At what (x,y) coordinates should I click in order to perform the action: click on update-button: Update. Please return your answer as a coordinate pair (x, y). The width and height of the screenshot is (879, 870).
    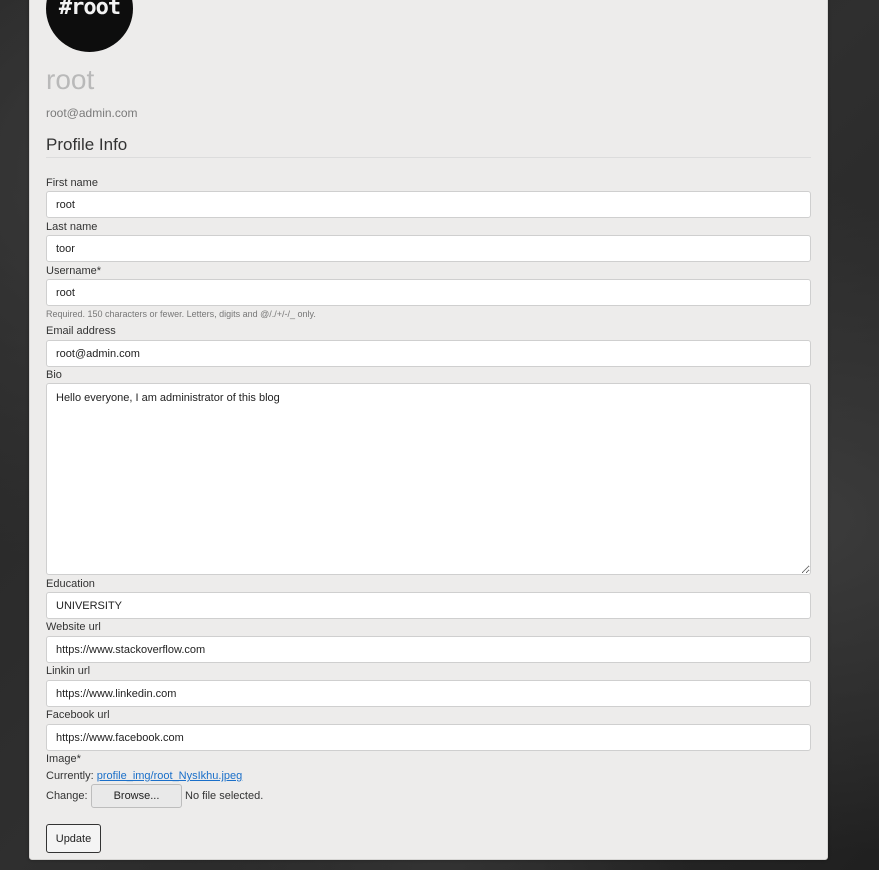
    Looking at the image, I should click on (73, 838).